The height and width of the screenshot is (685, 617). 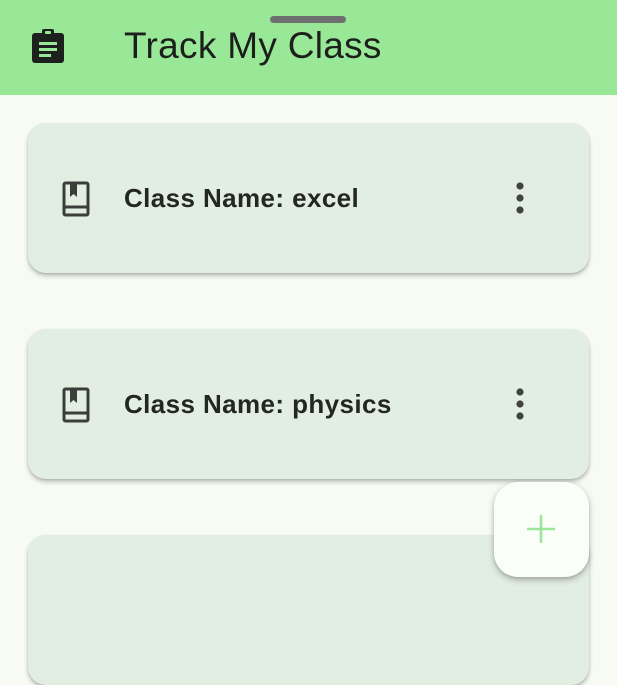 What do you see at coordinates (48, 46) in the screenshot?
I see `clipboard-icon` at bounding box center [48, 46].